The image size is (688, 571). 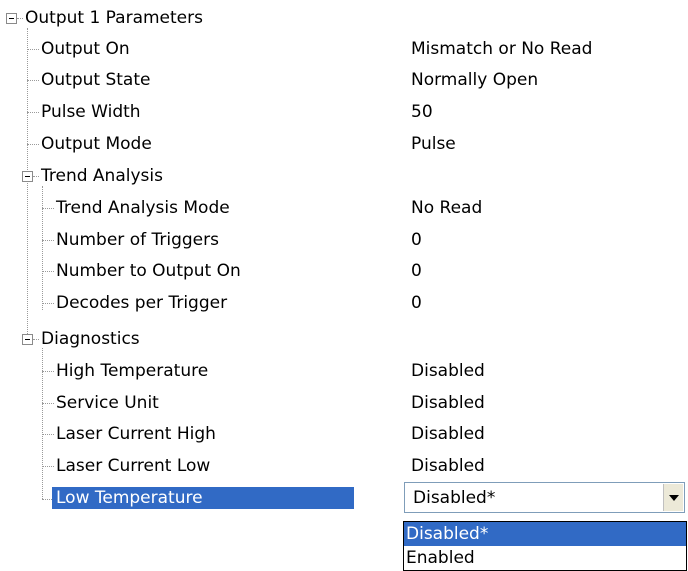 What do you see at coordinates (91, 112) in the screenshot?
I see `tree-item-label: Pulse Width` at bounding box center [91, 112].